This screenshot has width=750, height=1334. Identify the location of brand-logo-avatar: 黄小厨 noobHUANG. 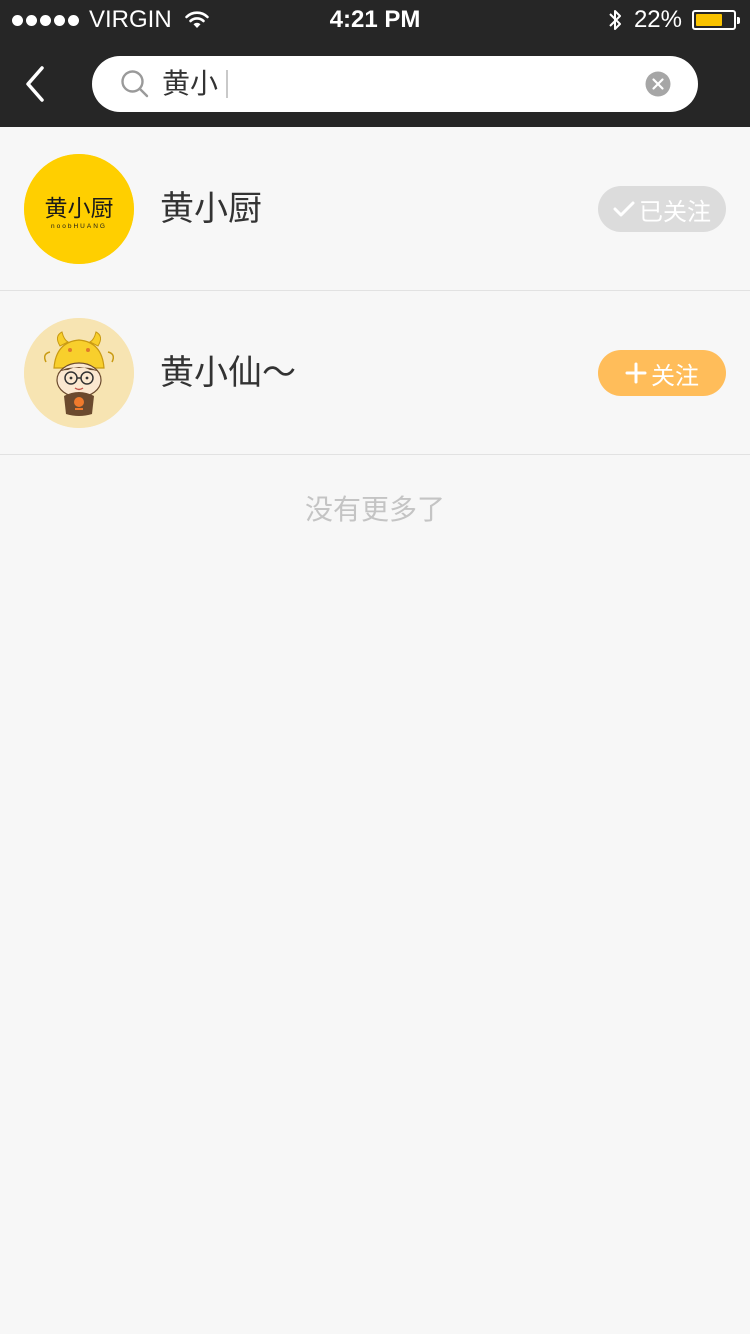
(79, 209).